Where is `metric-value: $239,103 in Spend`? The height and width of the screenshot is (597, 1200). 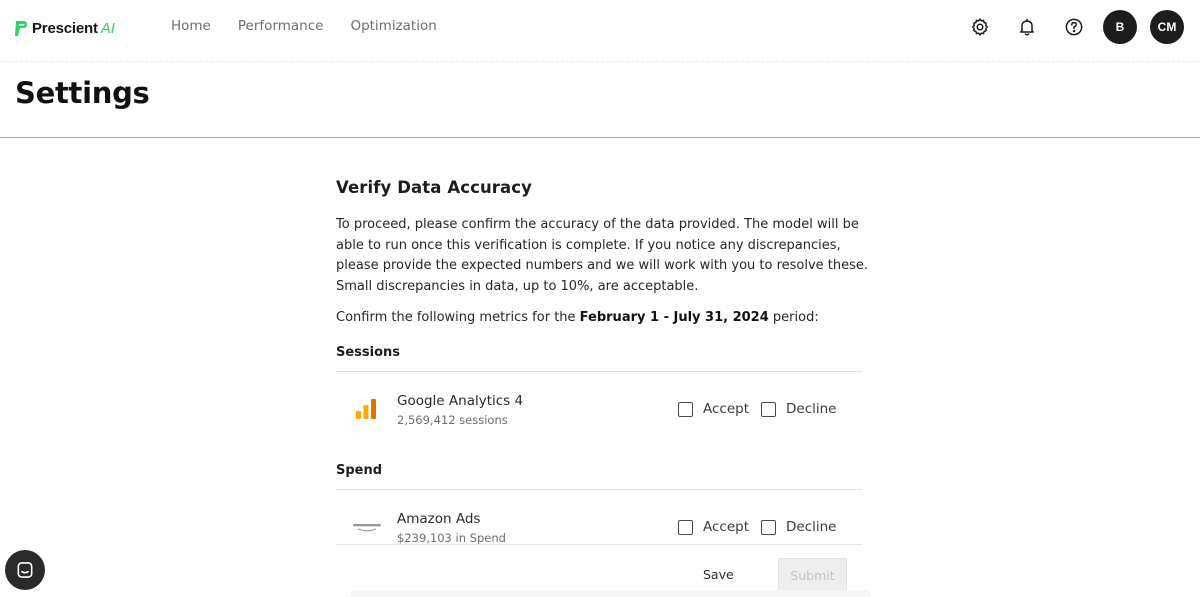
metric-value: $239,103 in Spend is located at coordinates (451, 538).